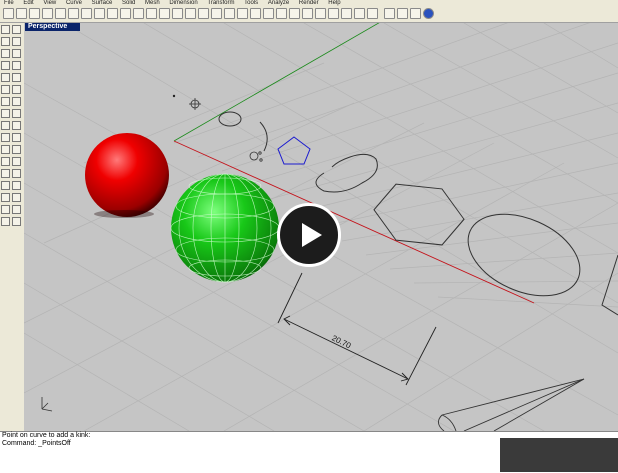 Image resolution: width=618 pixels, height=473 pixels. I want to click on boolean-icon, so click(16, 137).